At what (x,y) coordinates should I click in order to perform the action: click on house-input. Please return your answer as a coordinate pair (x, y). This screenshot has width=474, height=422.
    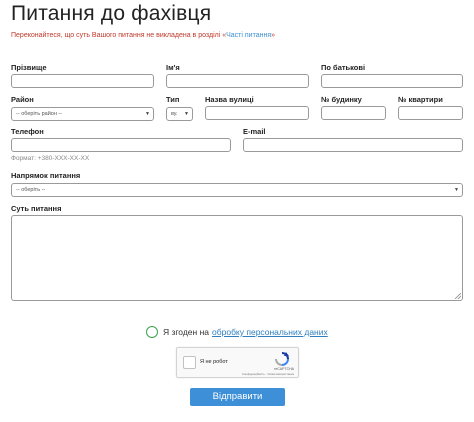
    Looking at the image, I should click on (353, 113).